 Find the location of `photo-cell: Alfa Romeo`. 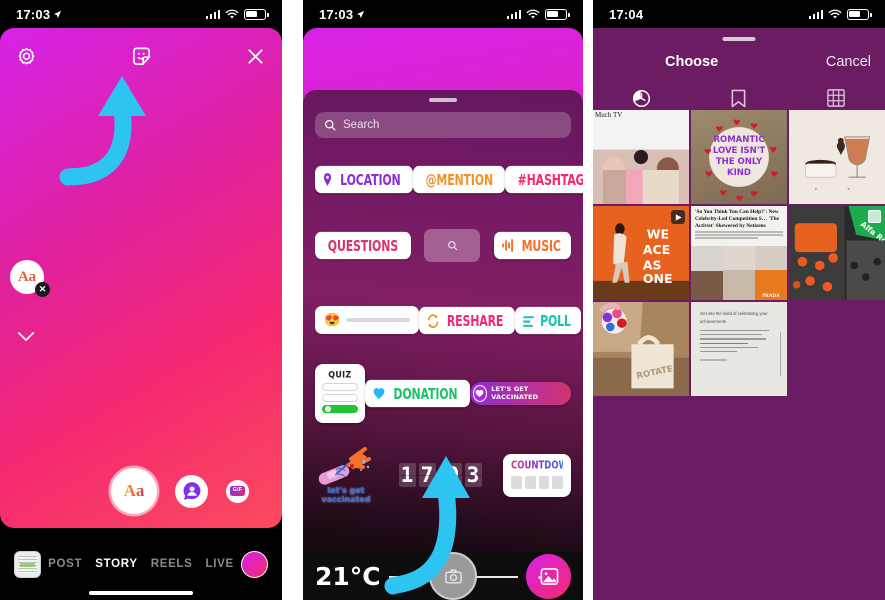

photo-cell: Alfa Romeo is located at coordinates (837, 253).